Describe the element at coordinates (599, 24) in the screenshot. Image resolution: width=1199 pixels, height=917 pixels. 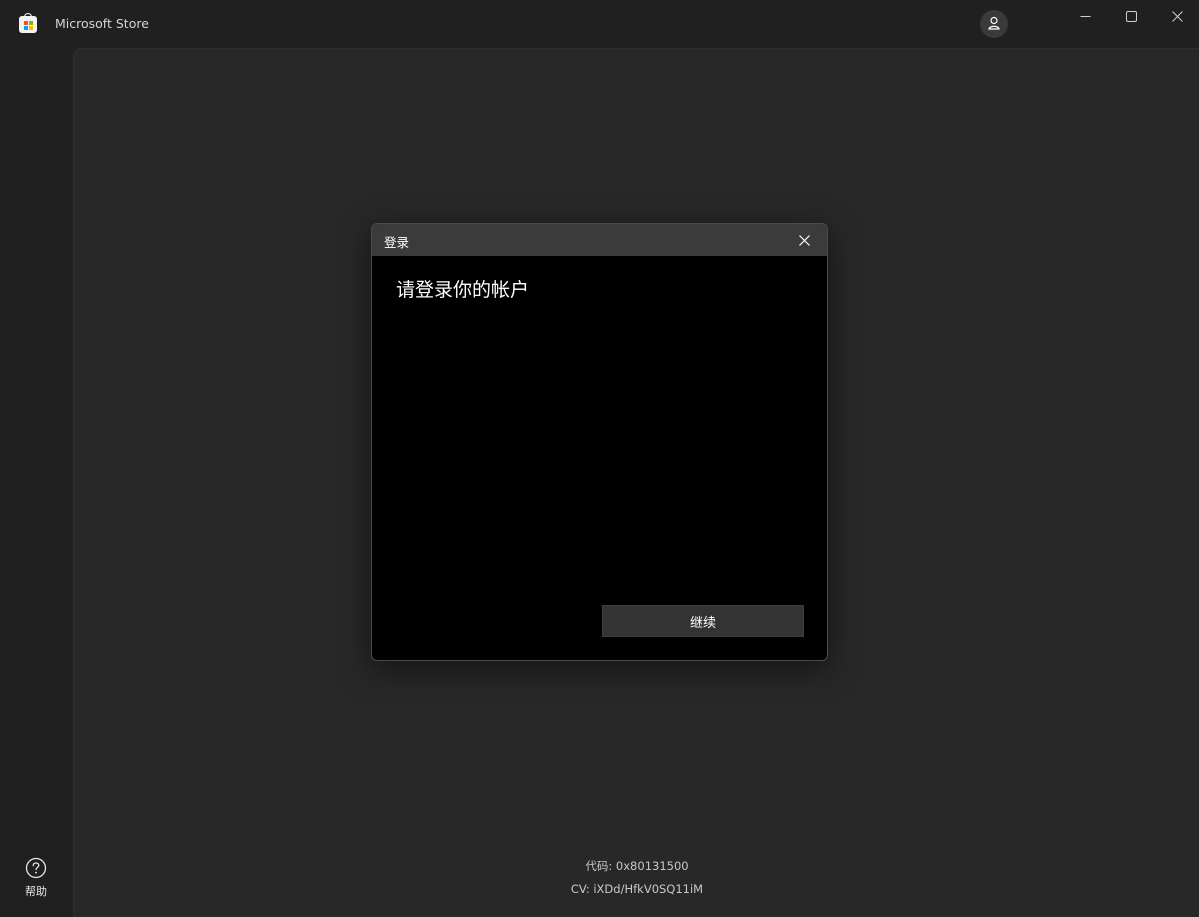
I see `title-bar: Microsoft Store` at that location.